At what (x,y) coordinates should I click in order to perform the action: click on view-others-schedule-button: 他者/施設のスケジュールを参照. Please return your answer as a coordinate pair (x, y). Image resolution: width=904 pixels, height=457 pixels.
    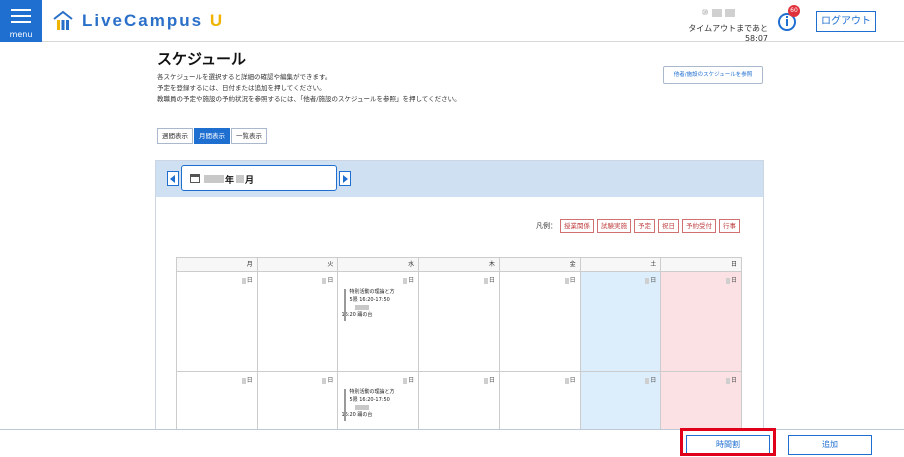
    Looking at the image, I should click on (713, 75).